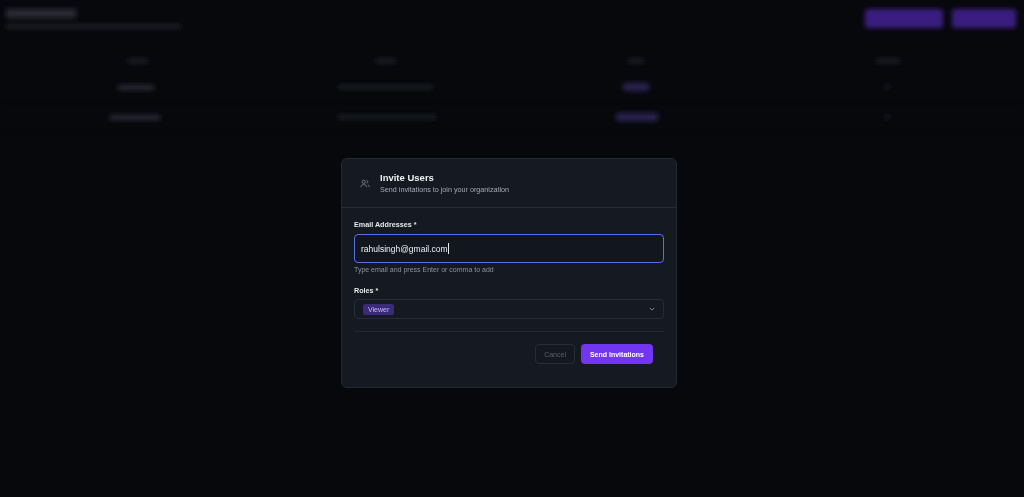 Image resolution: width=1024 pixels, height=497 pixels. What do you see at coordinates (365, 183) in the screenshot?
I see `users-icon` at bounding box center [365, 183].